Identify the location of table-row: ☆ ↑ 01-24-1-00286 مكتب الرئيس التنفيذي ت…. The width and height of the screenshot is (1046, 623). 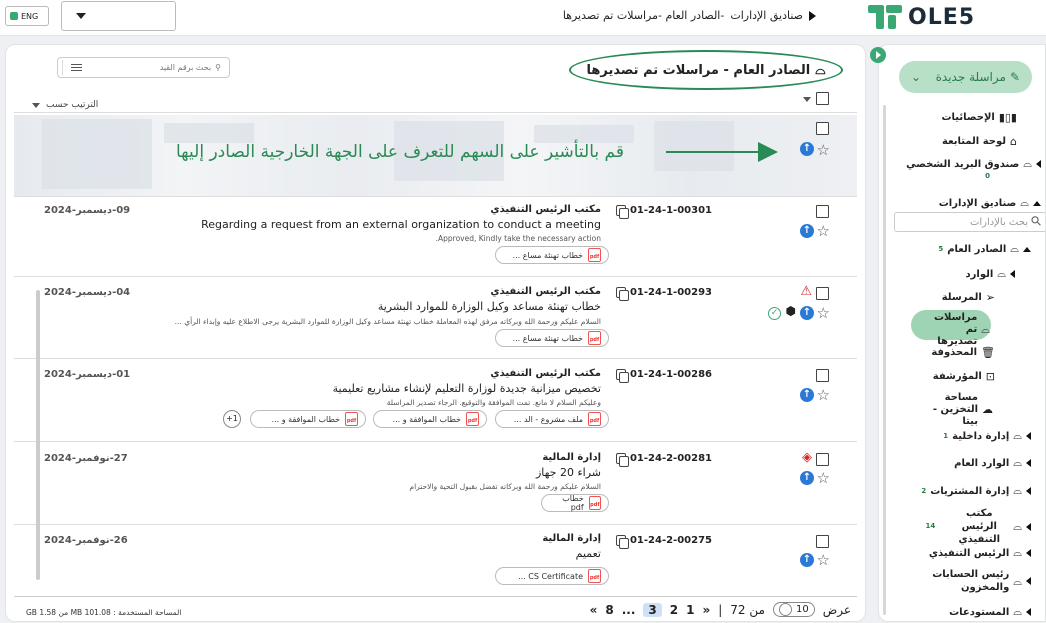
(435, 400).